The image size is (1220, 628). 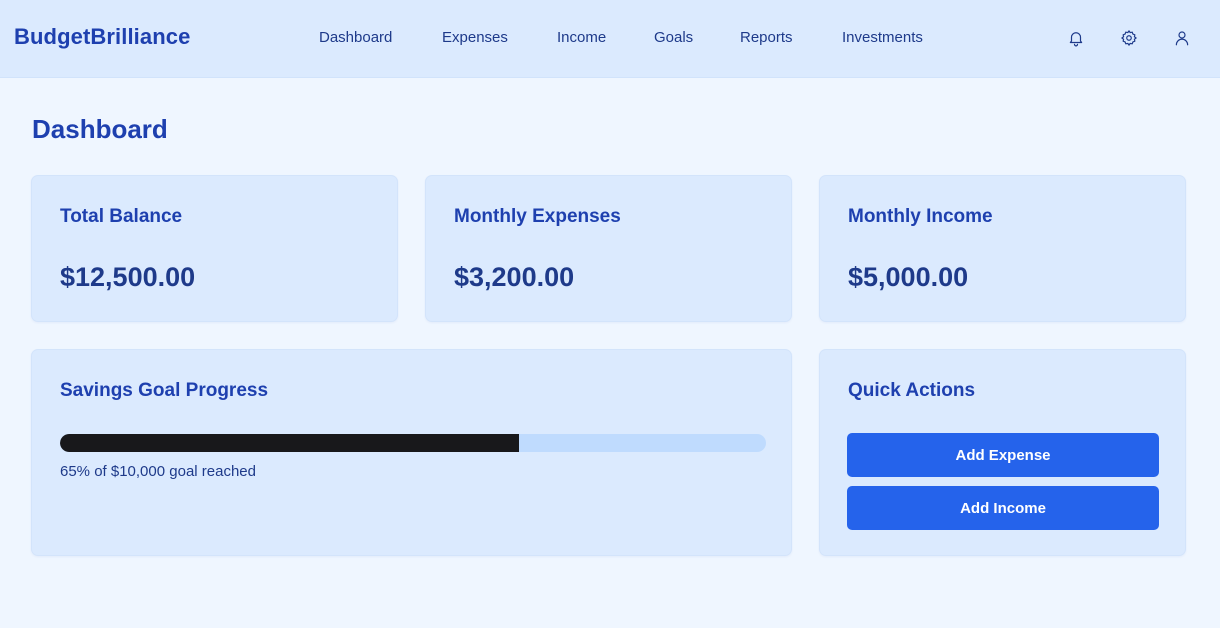 I want to click on nav-item-dashboard: Dashboard, so click(x=355, y=37).